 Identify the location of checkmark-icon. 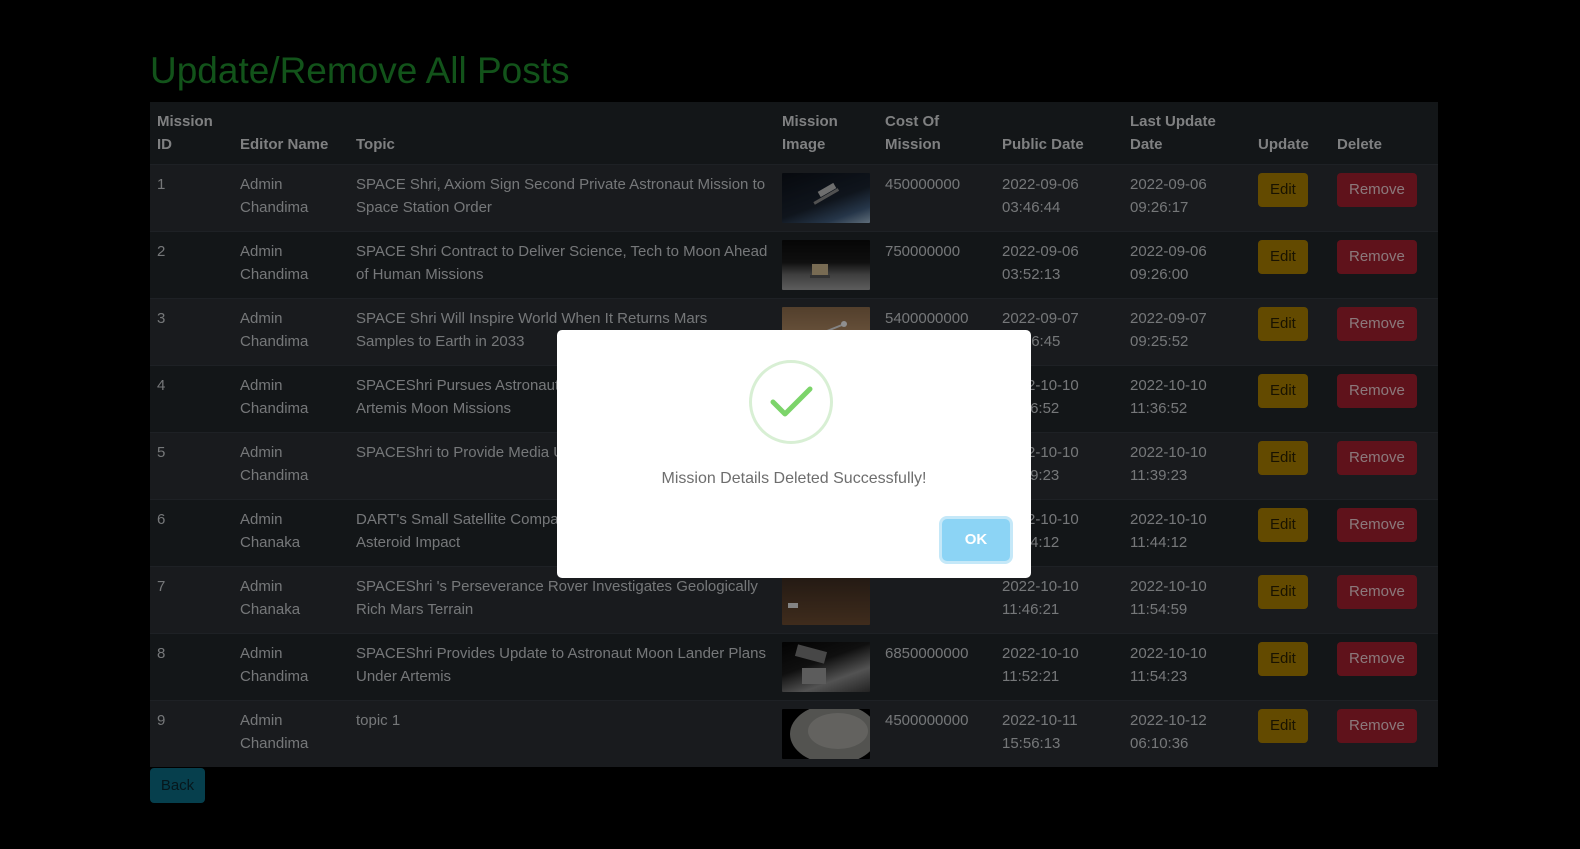
(791, 401).